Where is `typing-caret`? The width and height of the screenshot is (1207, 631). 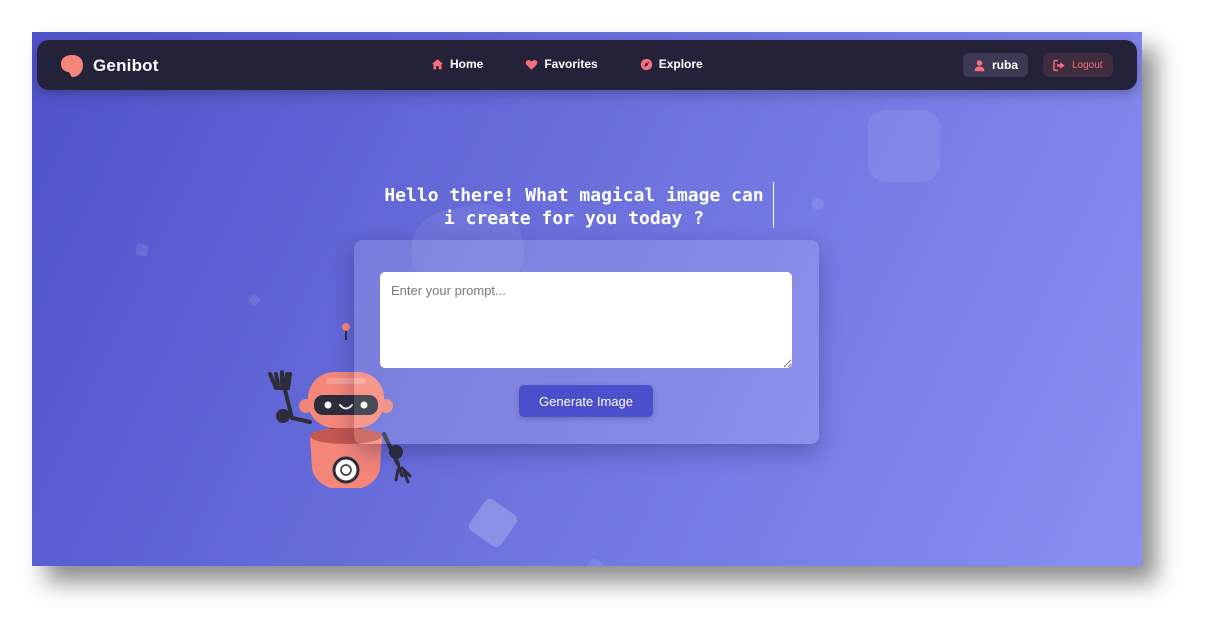 typing-caret is located at coordinates (773, 205).